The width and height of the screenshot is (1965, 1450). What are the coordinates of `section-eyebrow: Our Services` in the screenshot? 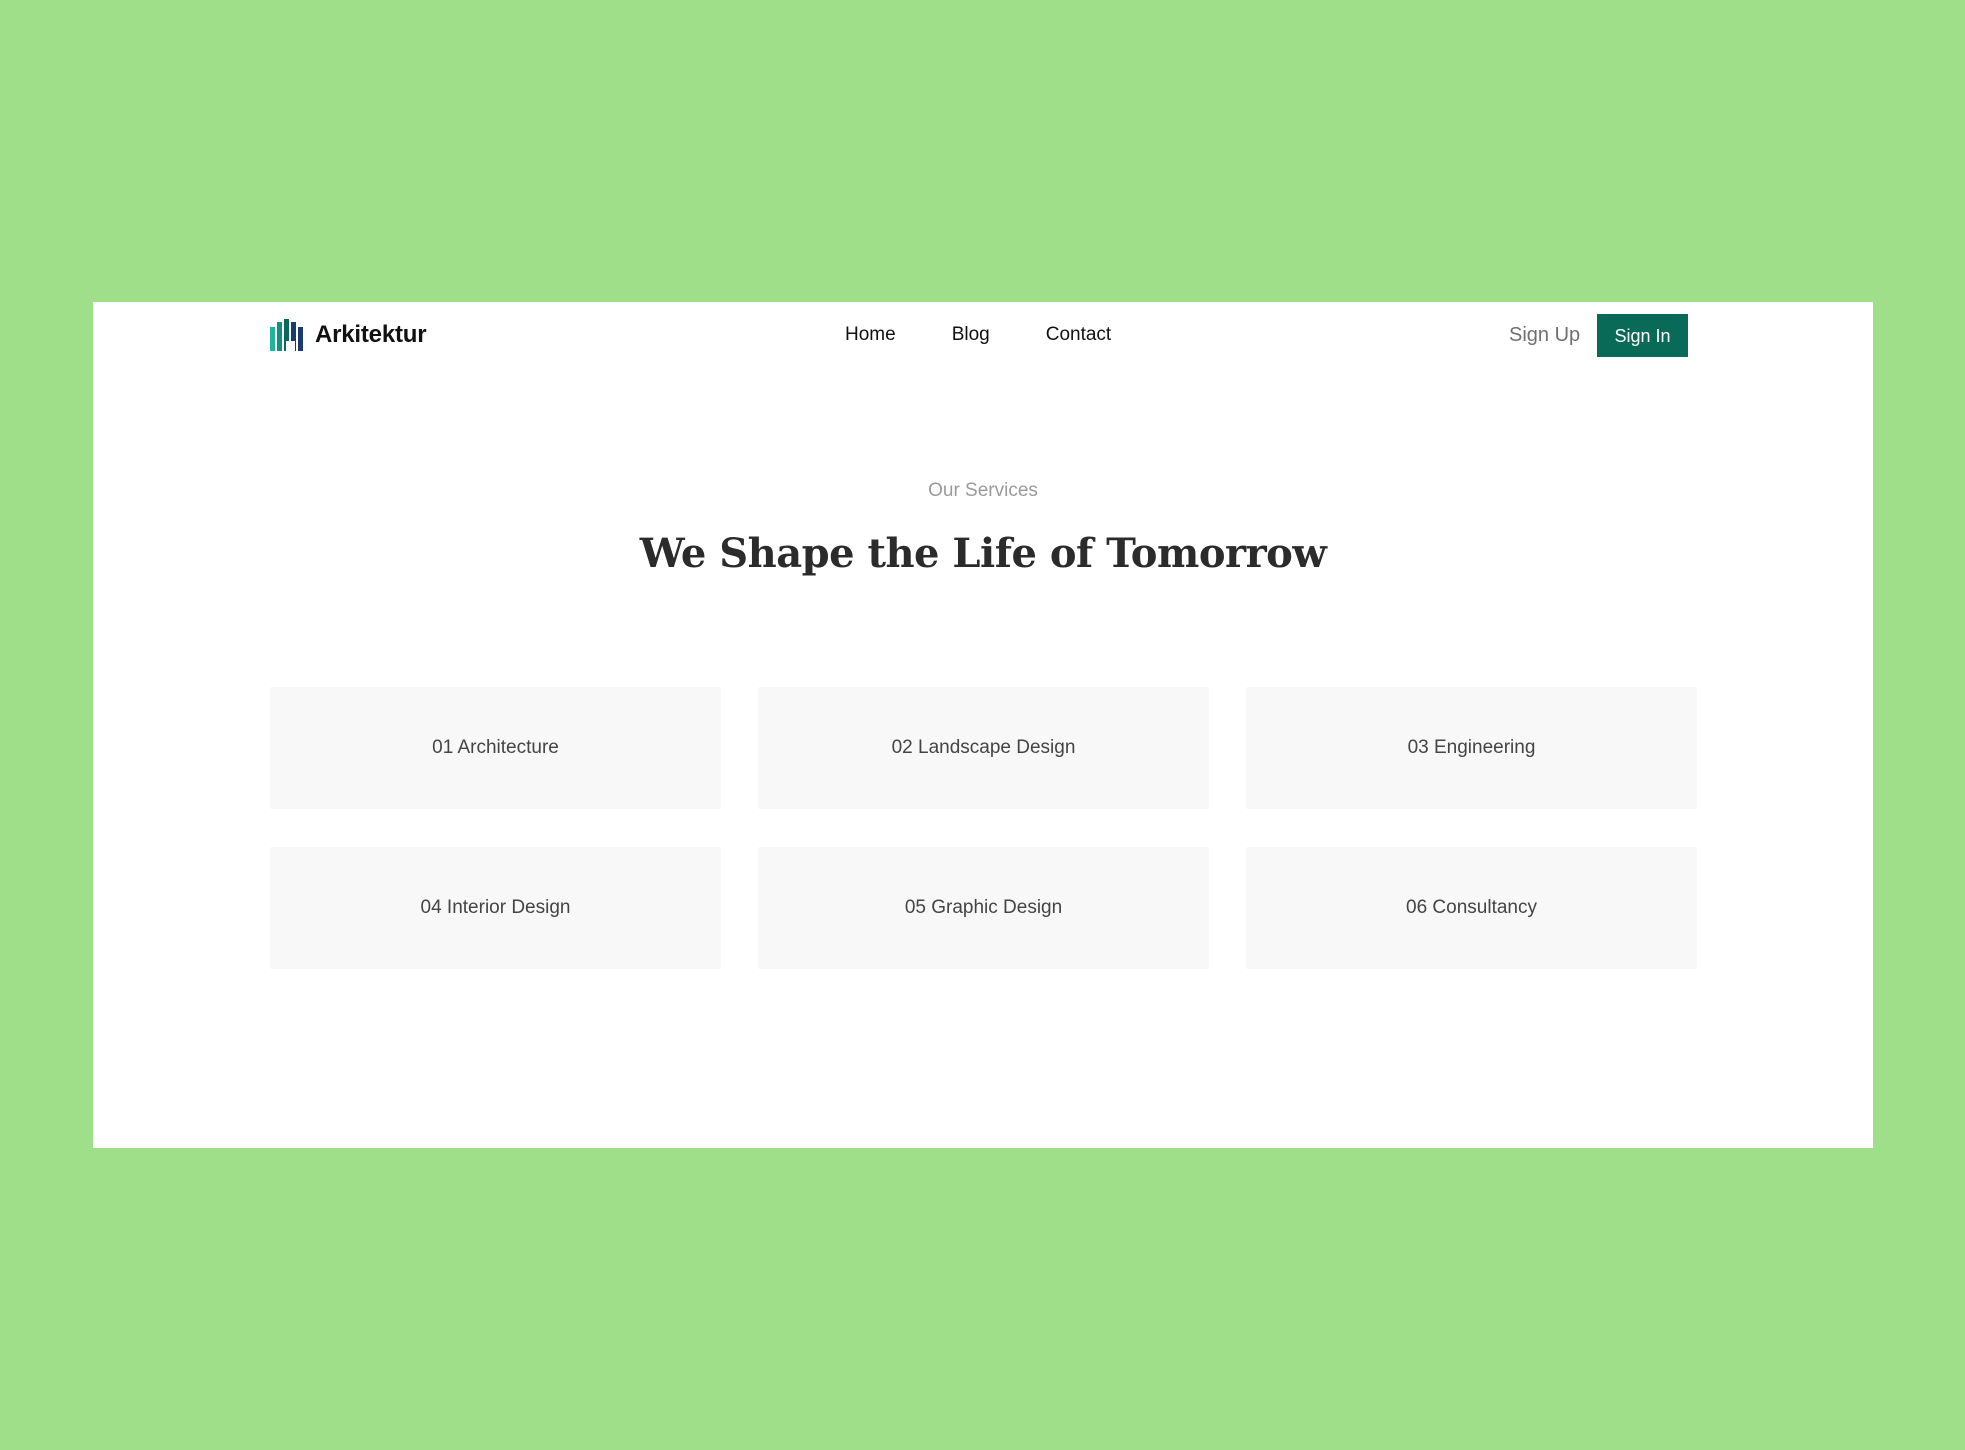 It's located at (983, 490).